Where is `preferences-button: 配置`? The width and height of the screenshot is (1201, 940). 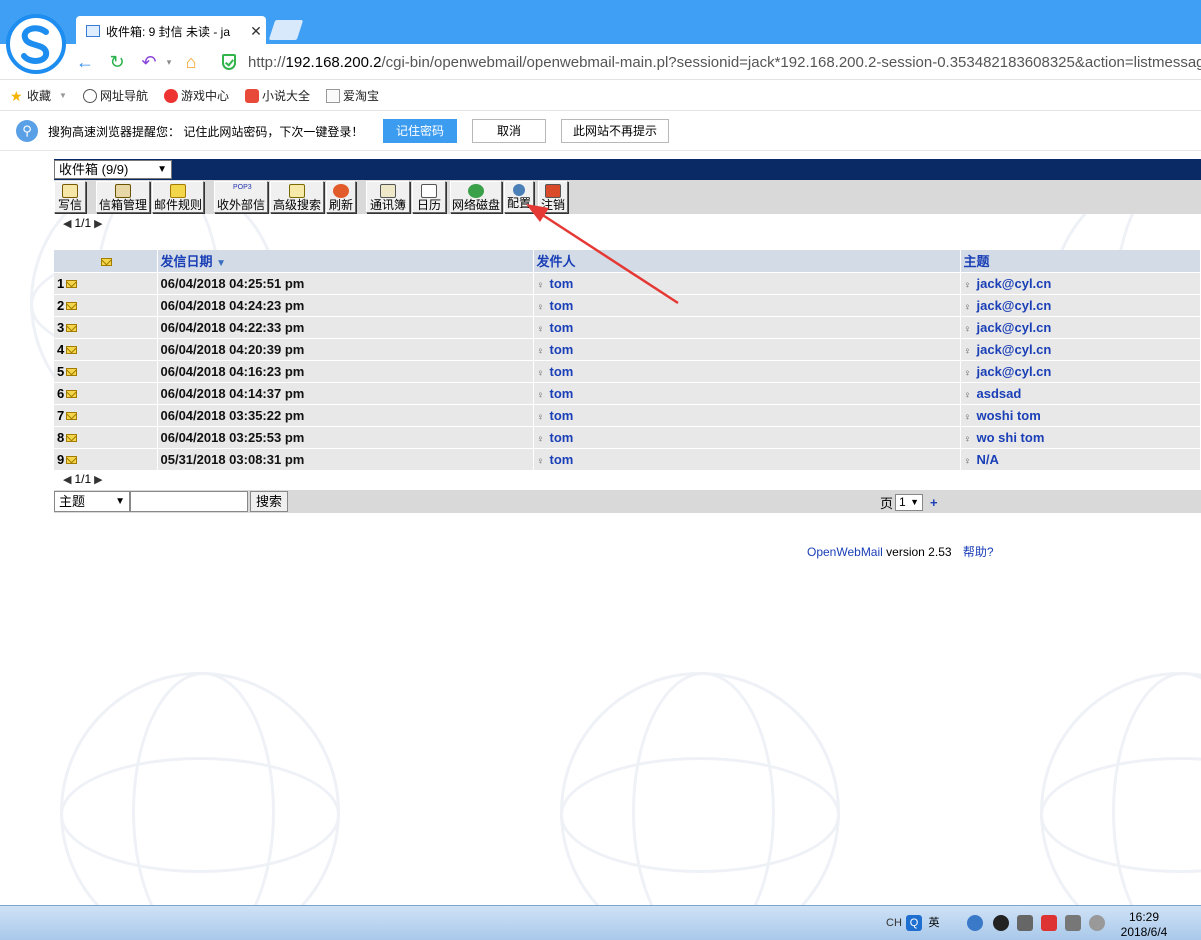 preferences-button: 配置 is located at coordinates (519, 197).